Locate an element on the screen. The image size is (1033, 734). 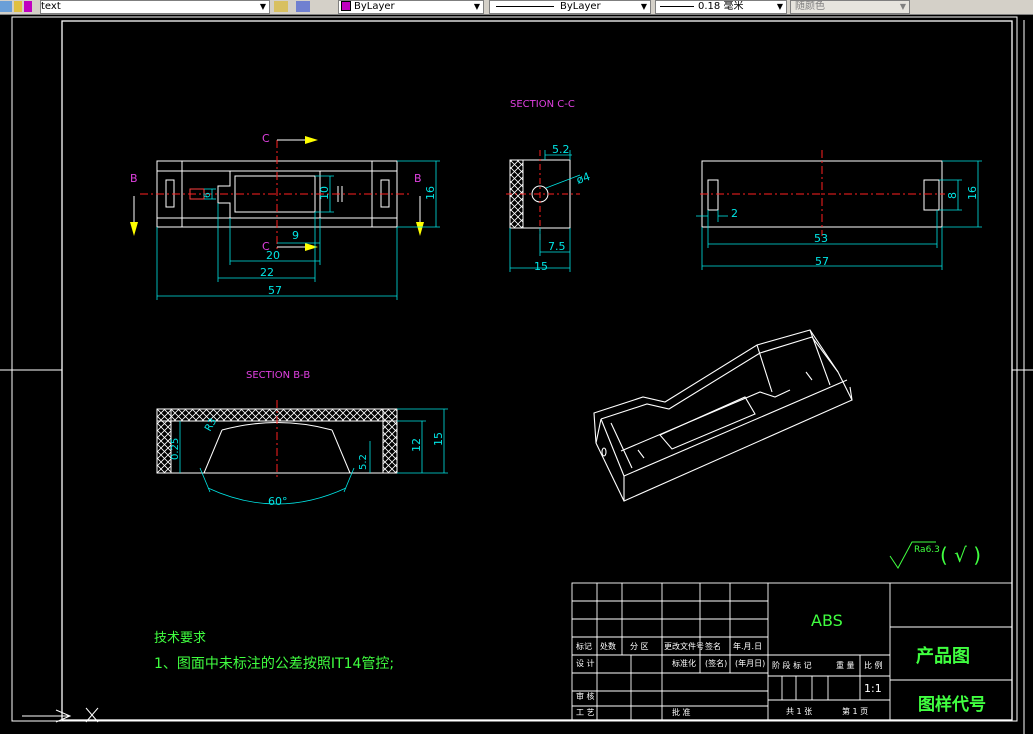
dim-15-bb: 15 is located at coordinates (438, 439).